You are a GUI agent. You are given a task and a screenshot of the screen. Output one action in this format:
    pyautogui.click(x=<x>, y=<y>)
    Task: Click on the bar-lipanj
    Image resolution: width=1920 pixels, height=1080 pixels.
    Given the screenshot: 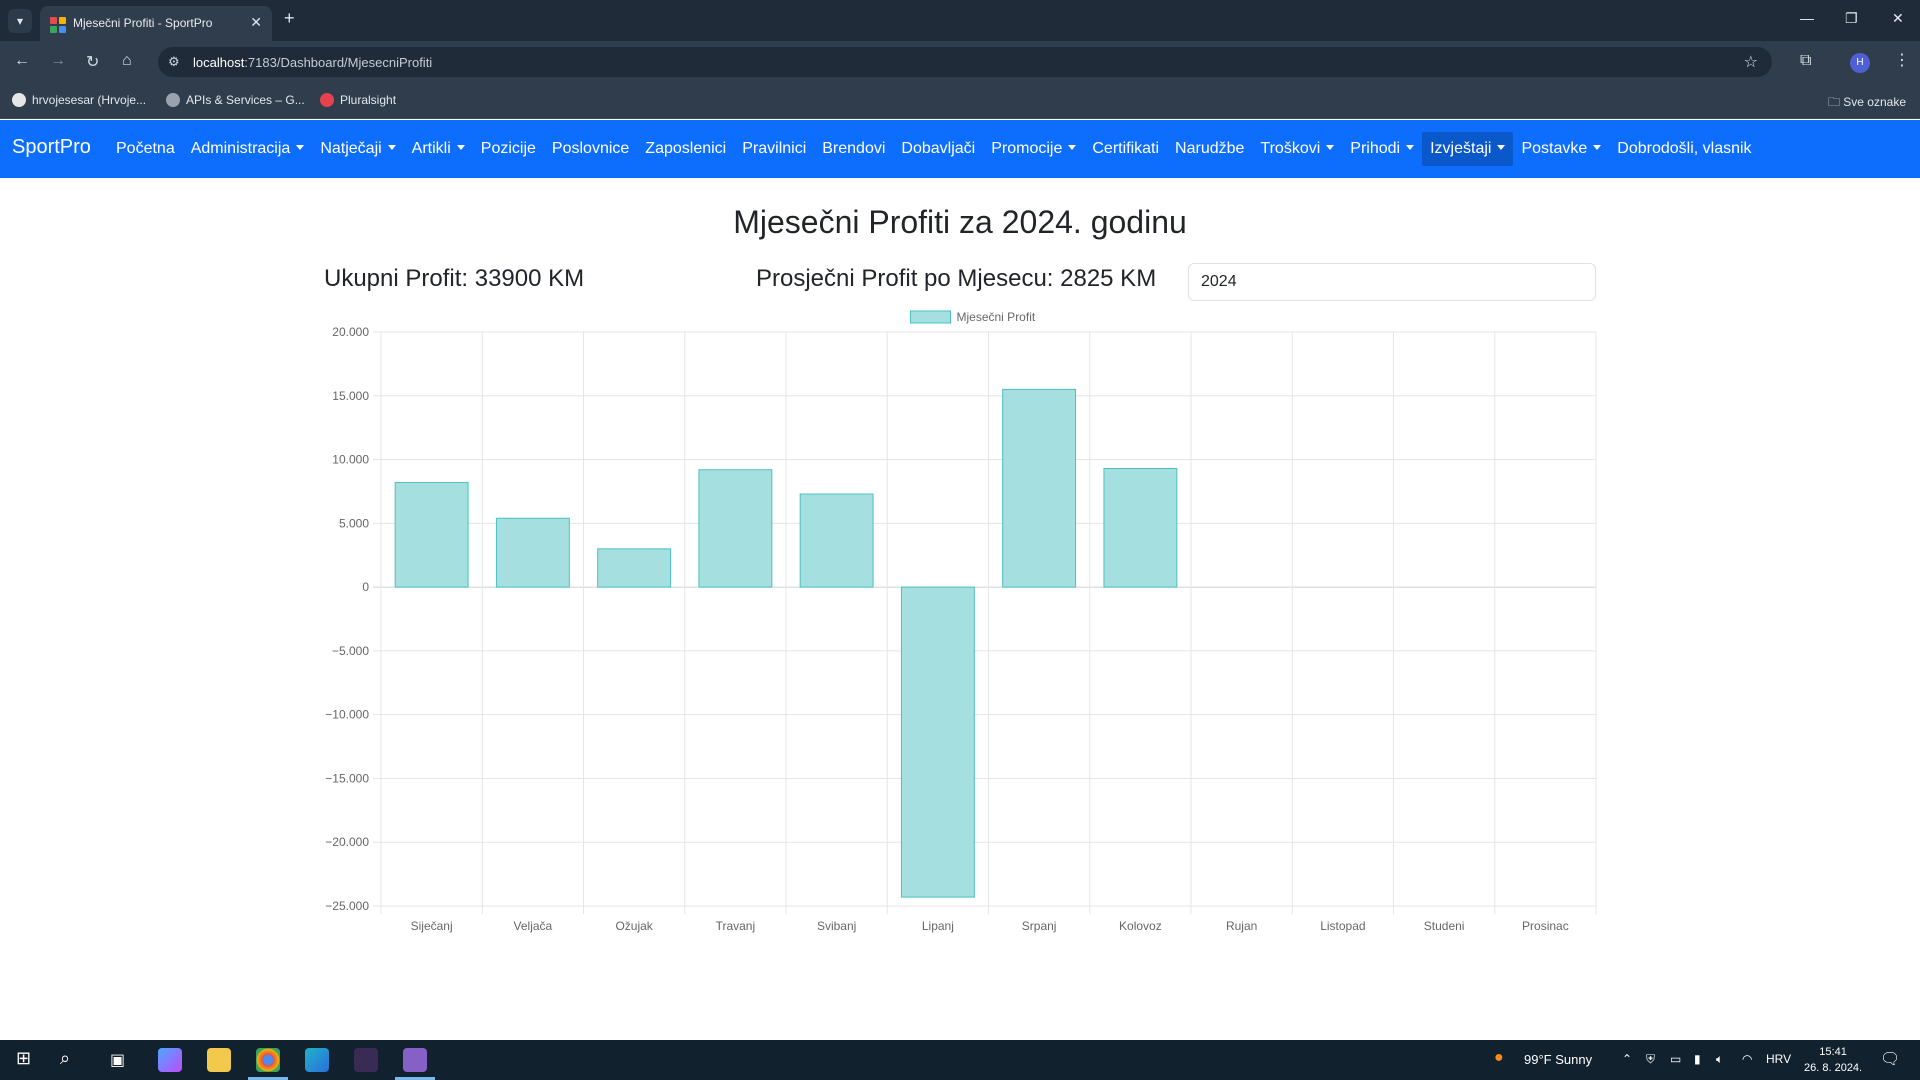 What is the action you would take?
    pyautogui.click(x=937, y=742)
    